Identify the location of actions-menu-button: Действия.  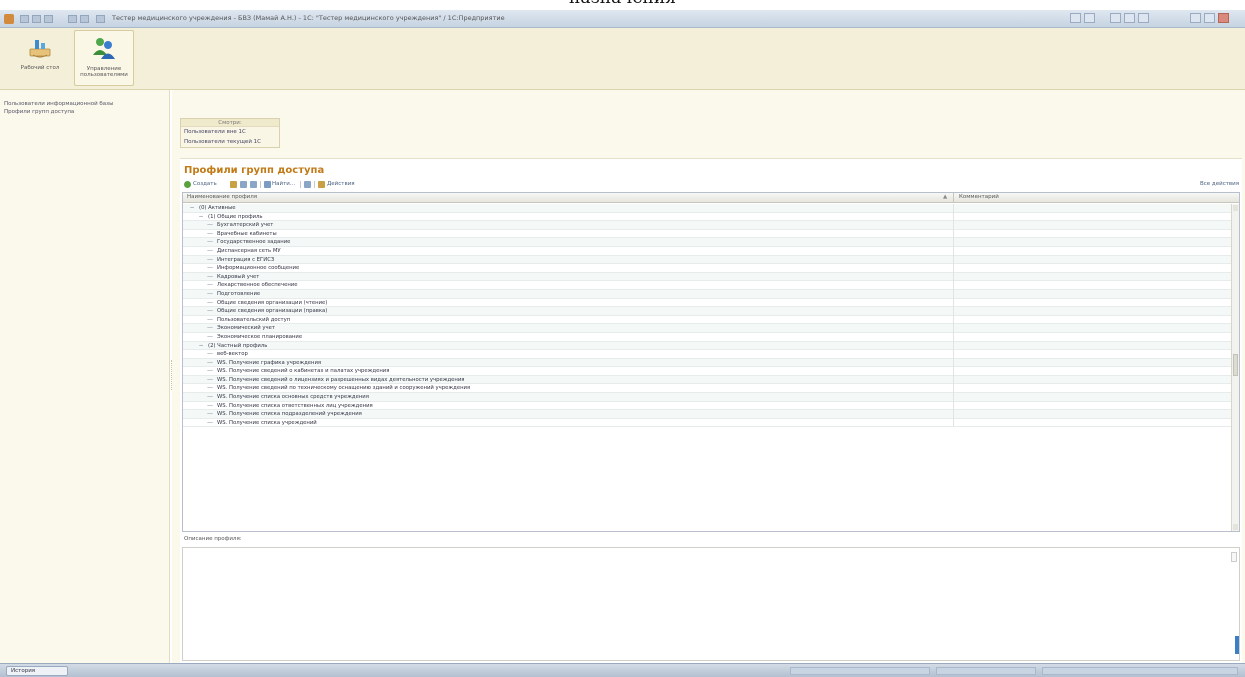
(341, 184).